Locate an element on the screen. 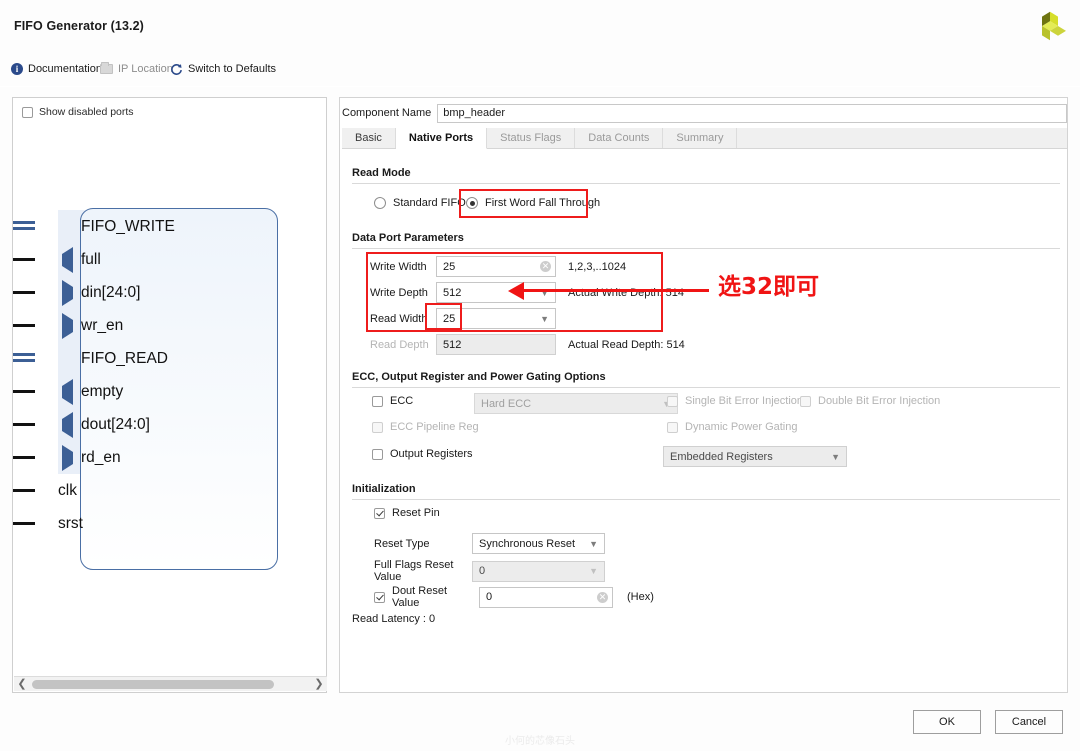  scrollbar-thumb is located at coordinates (153, 684).